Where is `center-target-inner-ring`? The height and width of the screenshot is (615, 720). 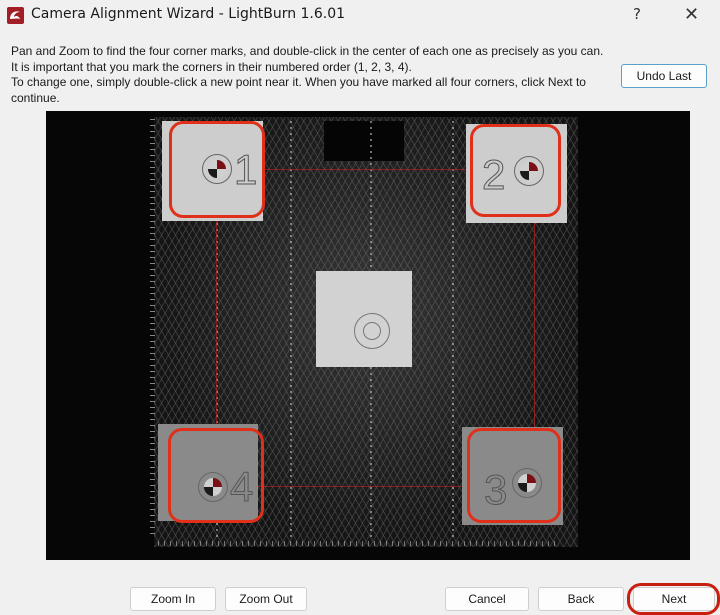
center-target-inner-ring is located at coordinates (372, 331).